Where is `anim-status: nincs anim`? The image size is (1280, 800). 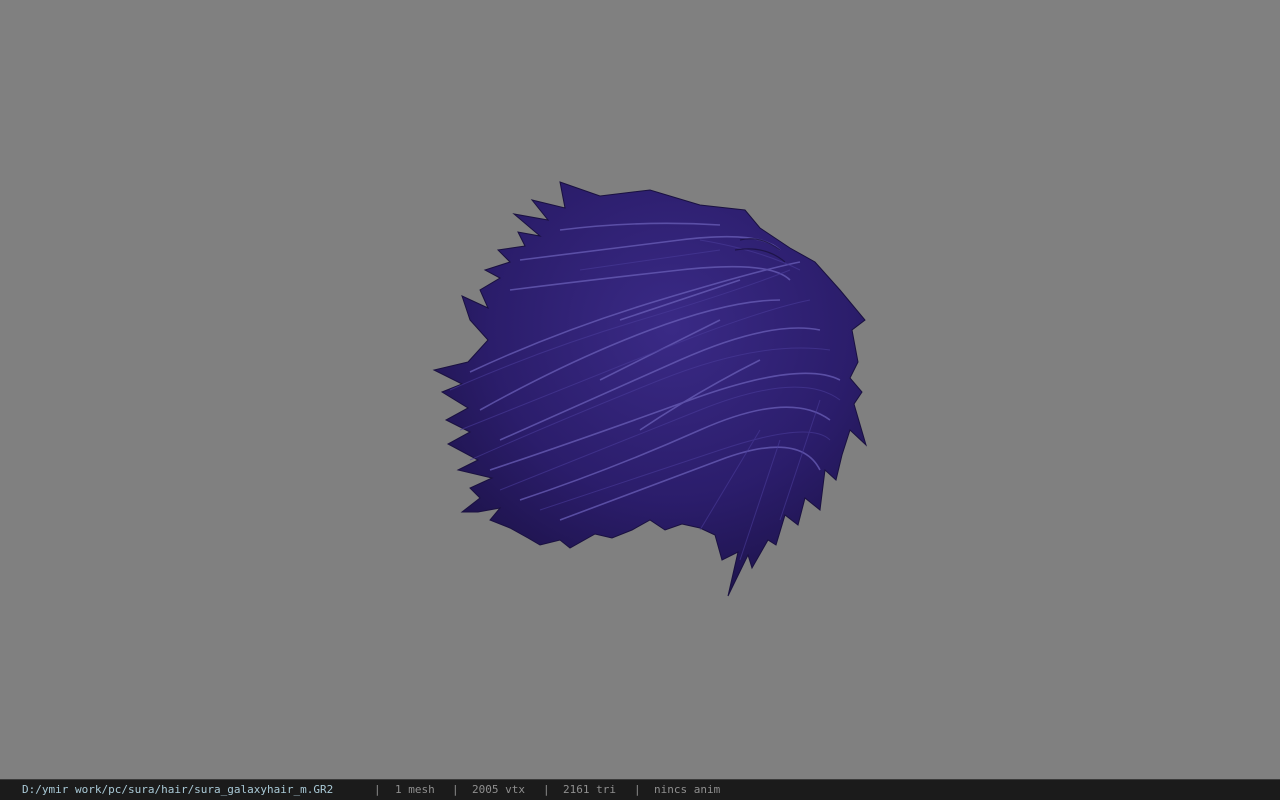 anim-status: nincs anim is located at coordinates (687, 789).